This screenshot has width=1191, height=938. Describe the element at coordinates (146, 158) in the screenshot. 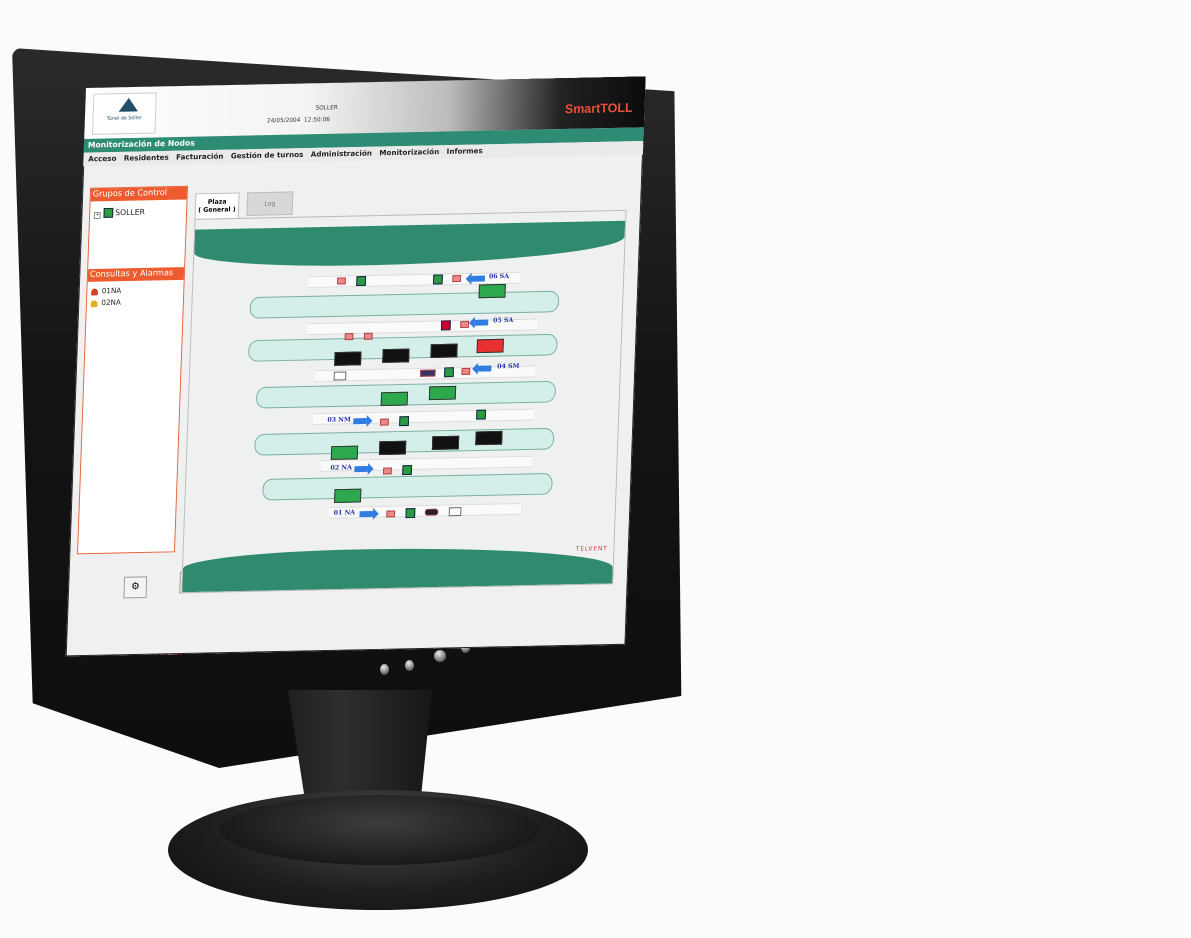

I see `menu-item-residentes: Residentes` at that location.